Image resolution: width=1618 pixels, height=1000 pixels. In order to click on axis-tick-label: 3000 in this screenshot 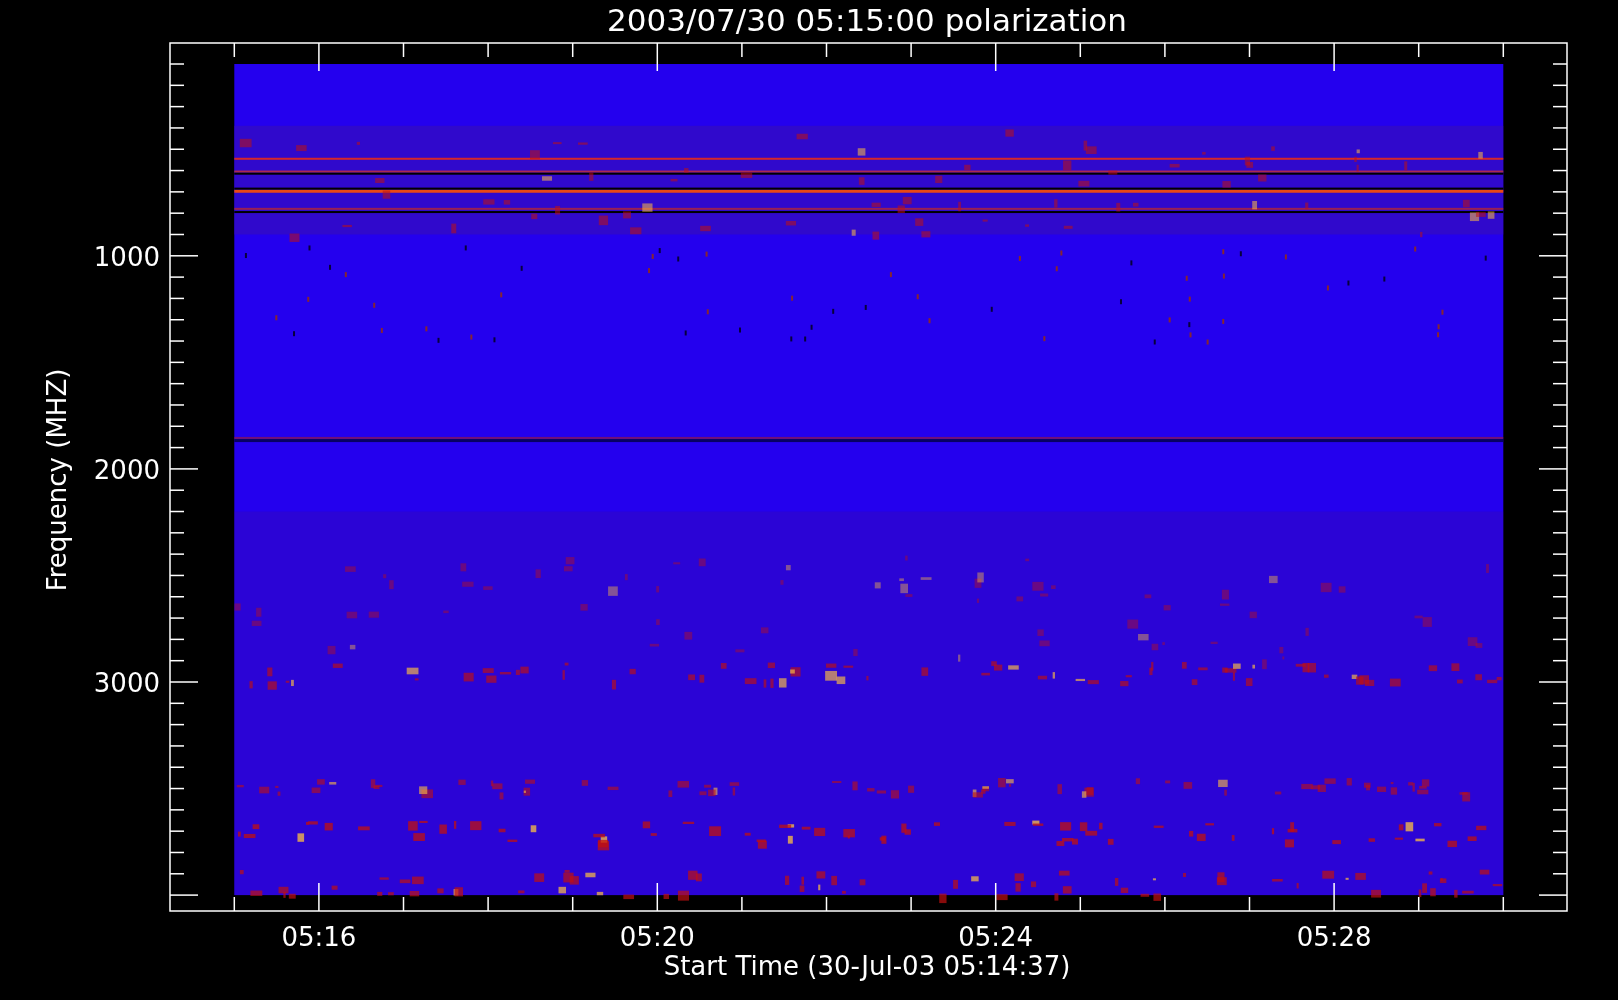, I will do `click(126, 683)`.